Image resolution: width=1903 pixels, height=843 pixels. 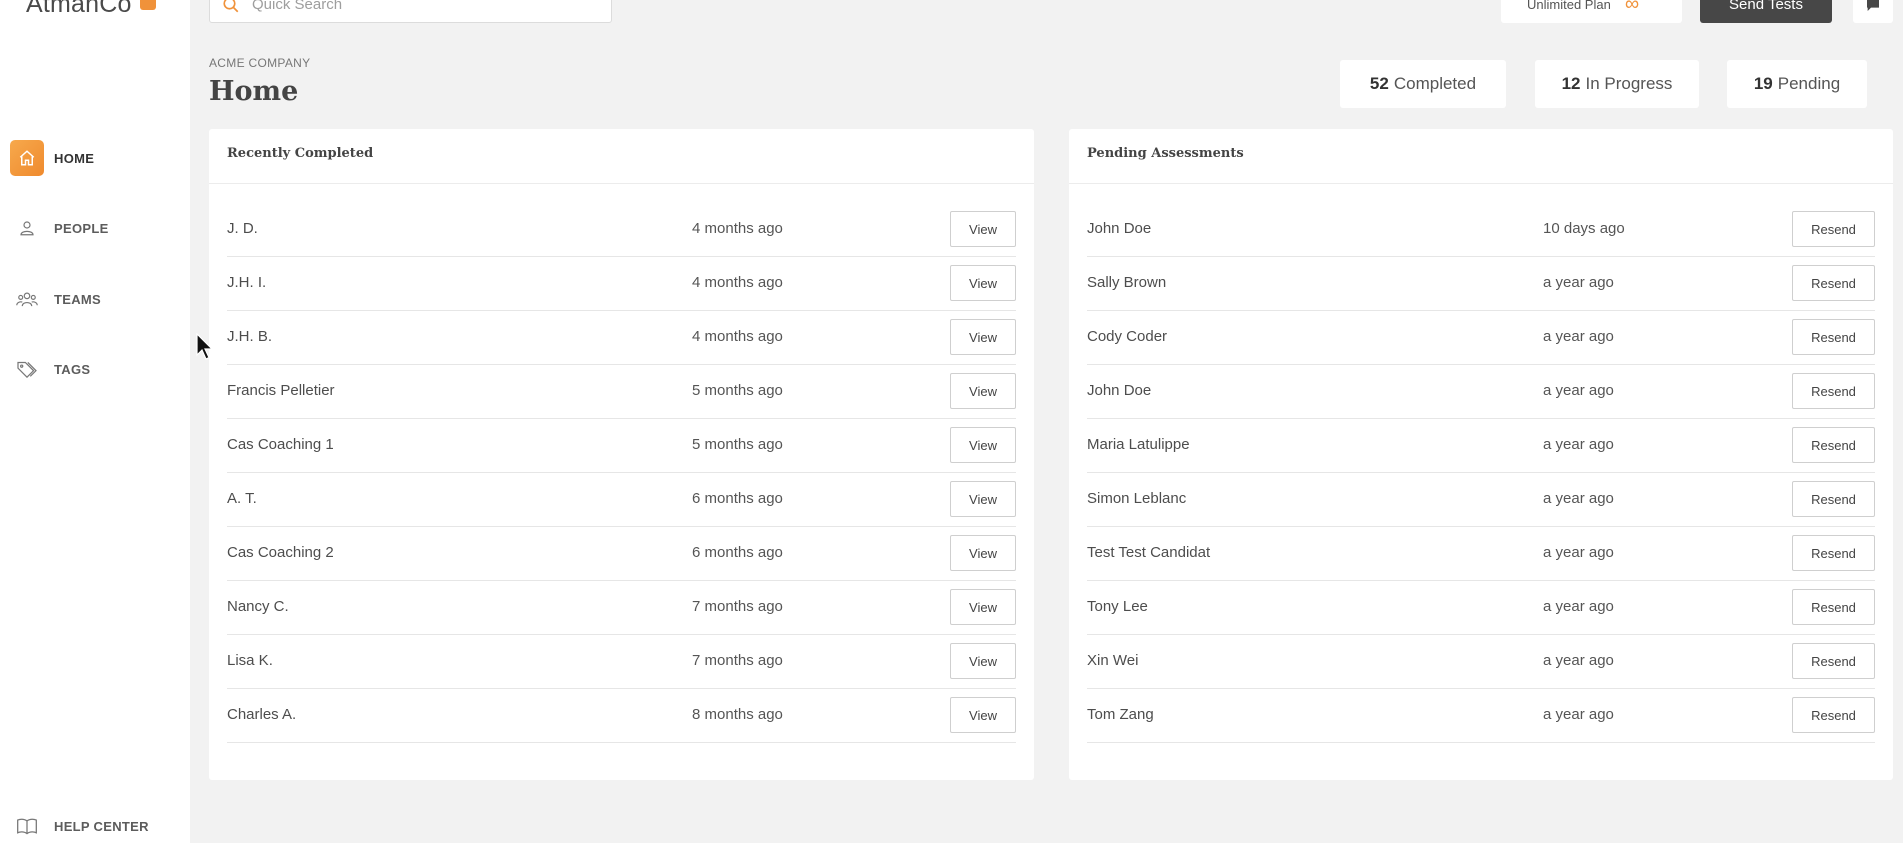 I want to click on stat-completed-count: 52, so click(x=1379, y=83).